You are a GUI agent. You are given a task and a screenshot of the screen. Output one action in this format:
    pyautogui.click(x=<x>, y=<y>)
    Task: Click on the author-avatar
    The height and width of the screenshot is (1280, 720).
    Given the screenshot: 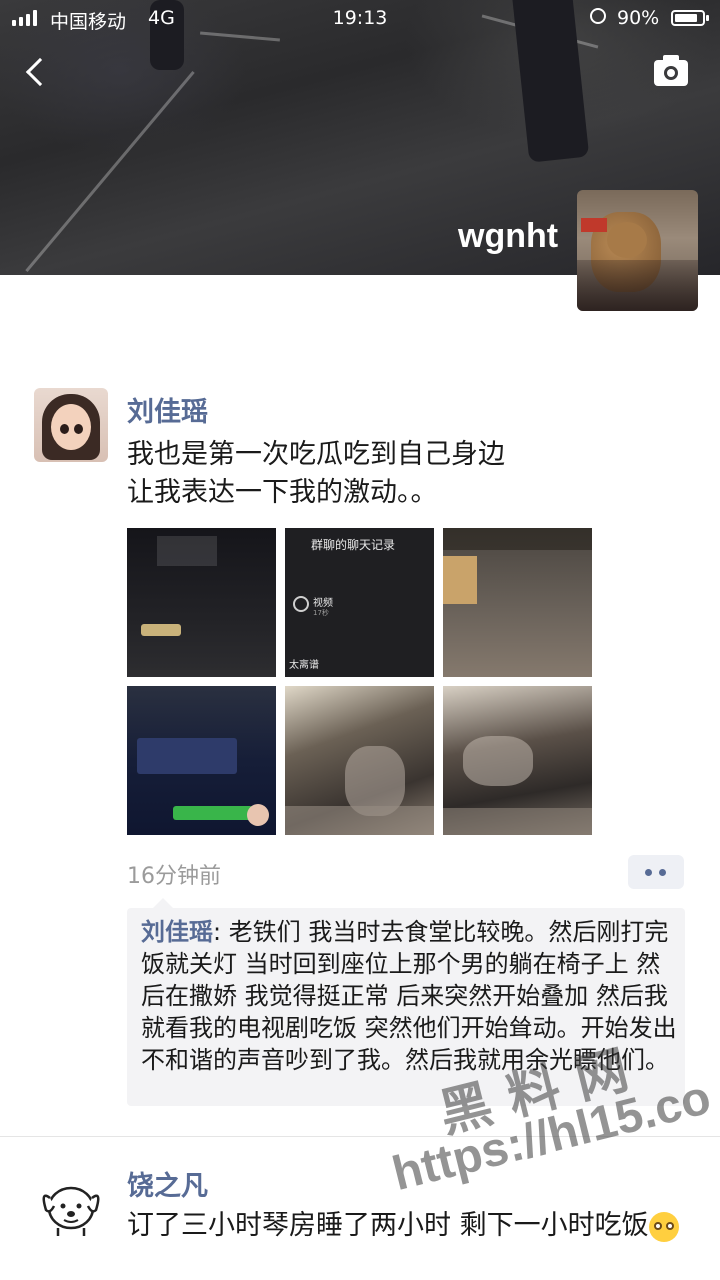 What is the action you would take?
    pyautogui.click(x=71, y=425)
    